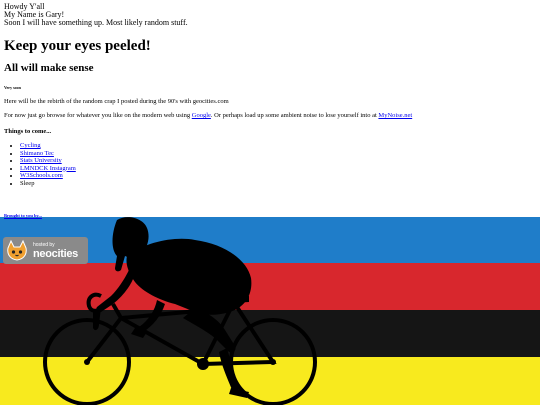 This screenshot has width=540, height=405. I want to click on list-item: Sleep, so click(277, 184).